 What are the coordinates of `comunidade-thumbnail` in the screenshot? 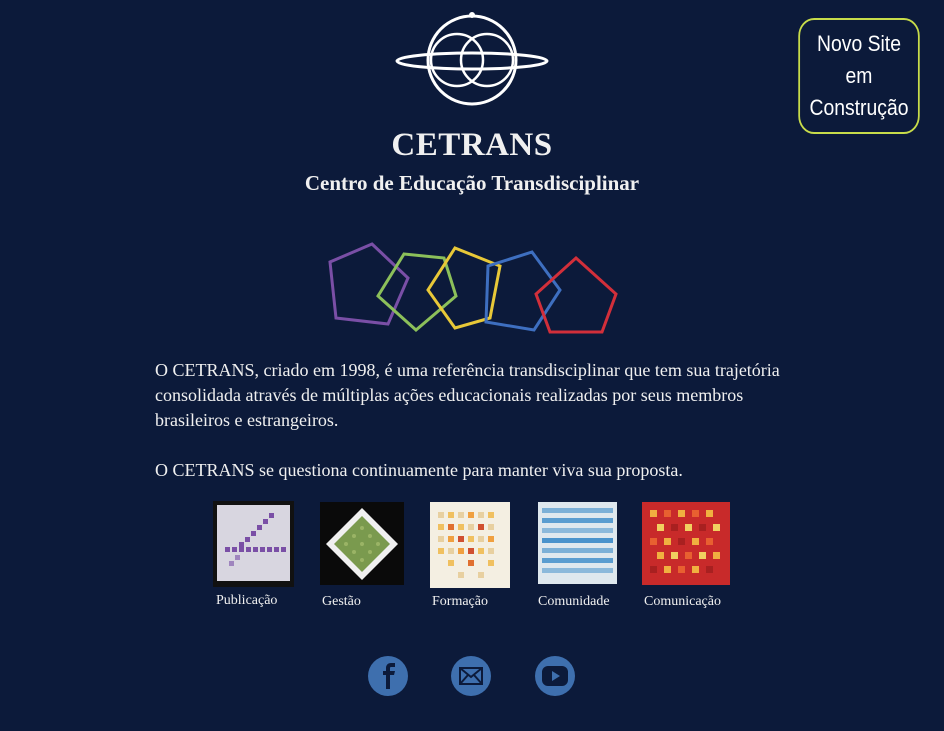 It's located at (577, 543).